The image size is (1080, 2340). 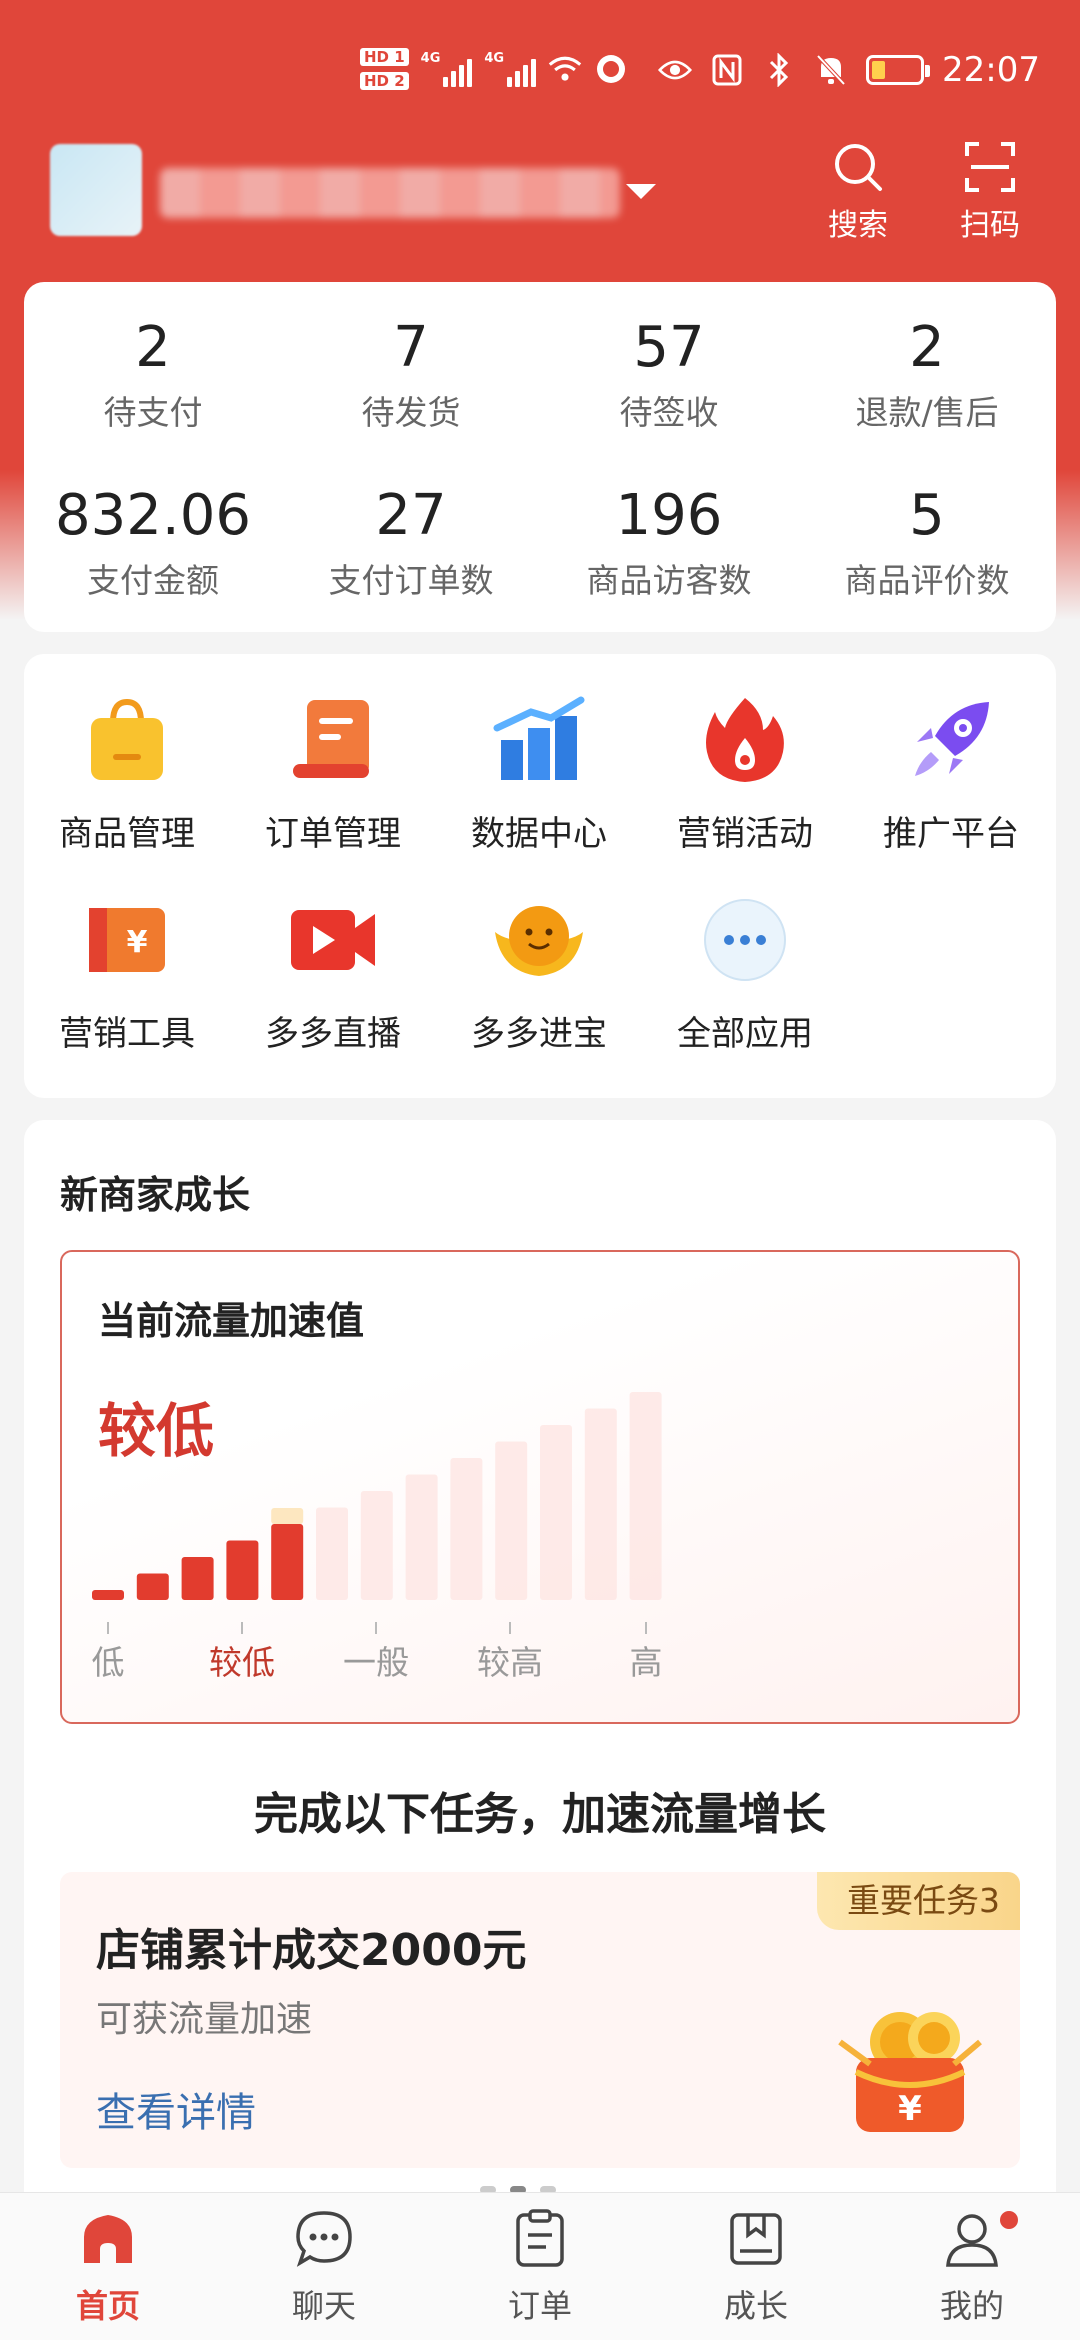 I want to click on app-label: 营销工具, so click(x=127, y=1034).